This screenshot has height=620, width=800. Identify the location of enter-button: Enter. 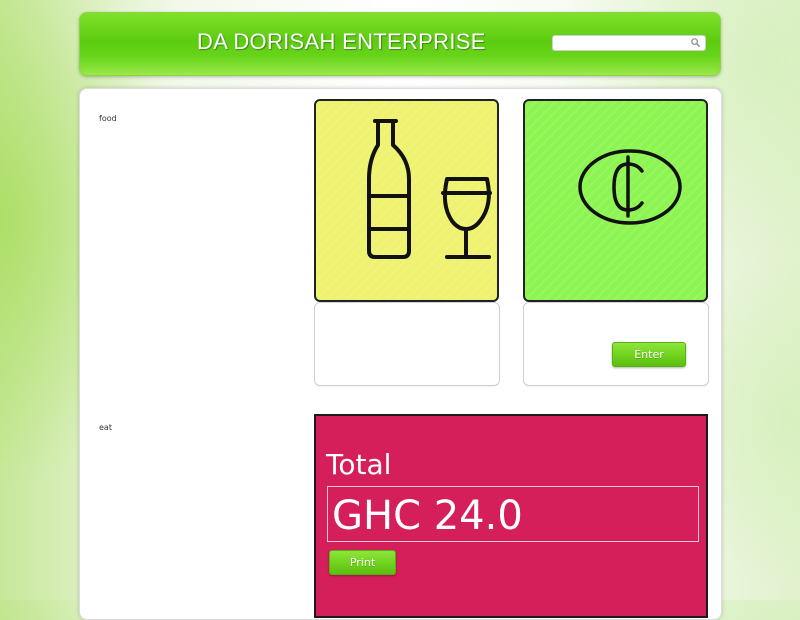
(649, 354).